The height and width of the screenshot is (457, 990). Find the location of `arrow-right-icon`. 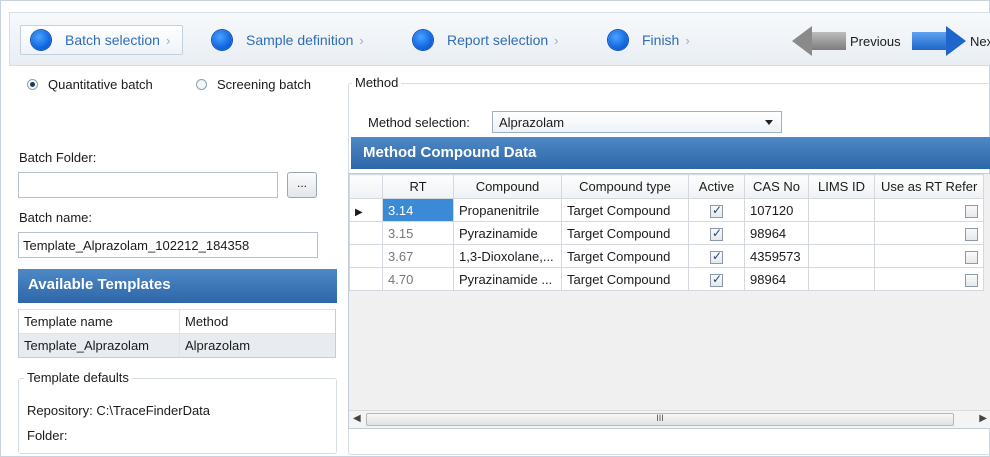

arrow-right-icon is located at coordinates (956, 41).